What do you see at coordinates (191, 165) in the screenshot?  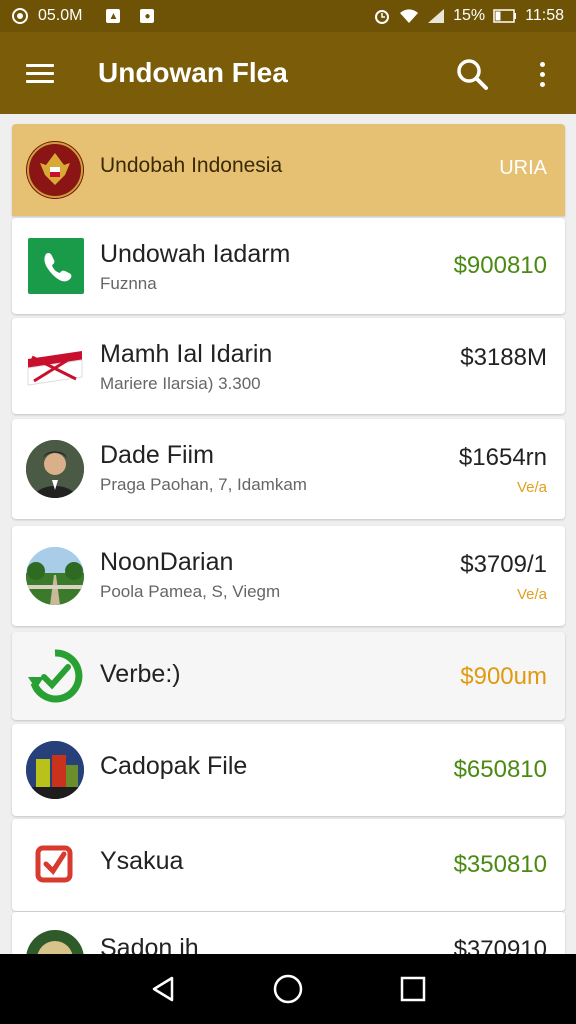 I see `list-item-name: Undobah Indonesia` at bounding box center [191, 165].